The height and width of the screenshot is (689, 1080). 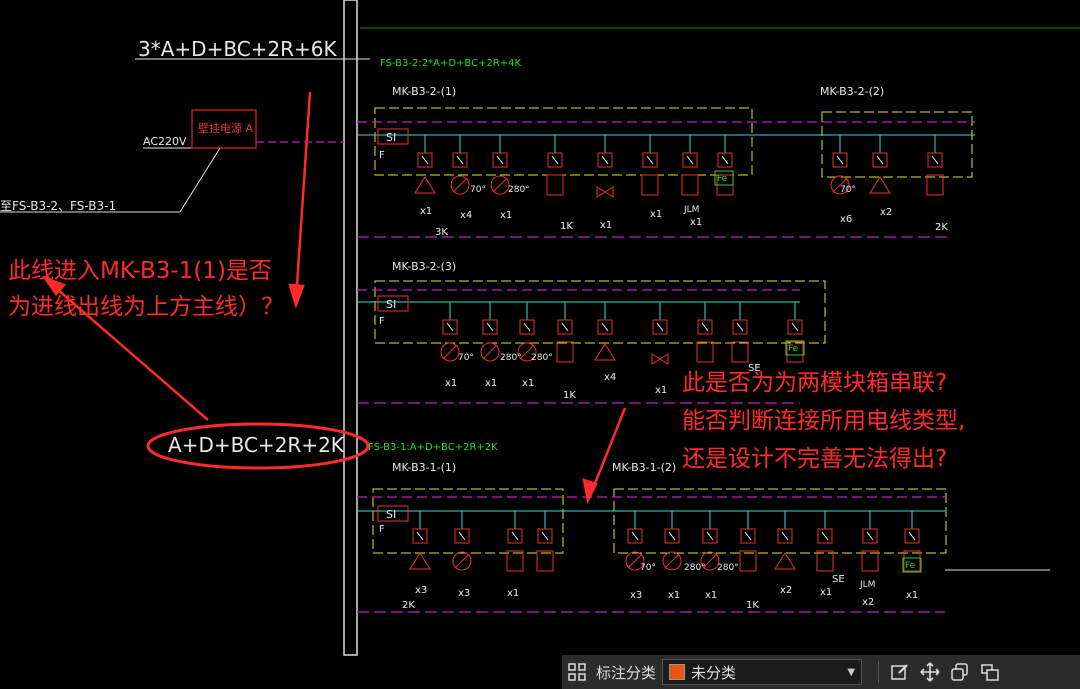 I want to click on annotation-right-line2: 能否判断连接所用电线类型,, so click(x=823, y=421).